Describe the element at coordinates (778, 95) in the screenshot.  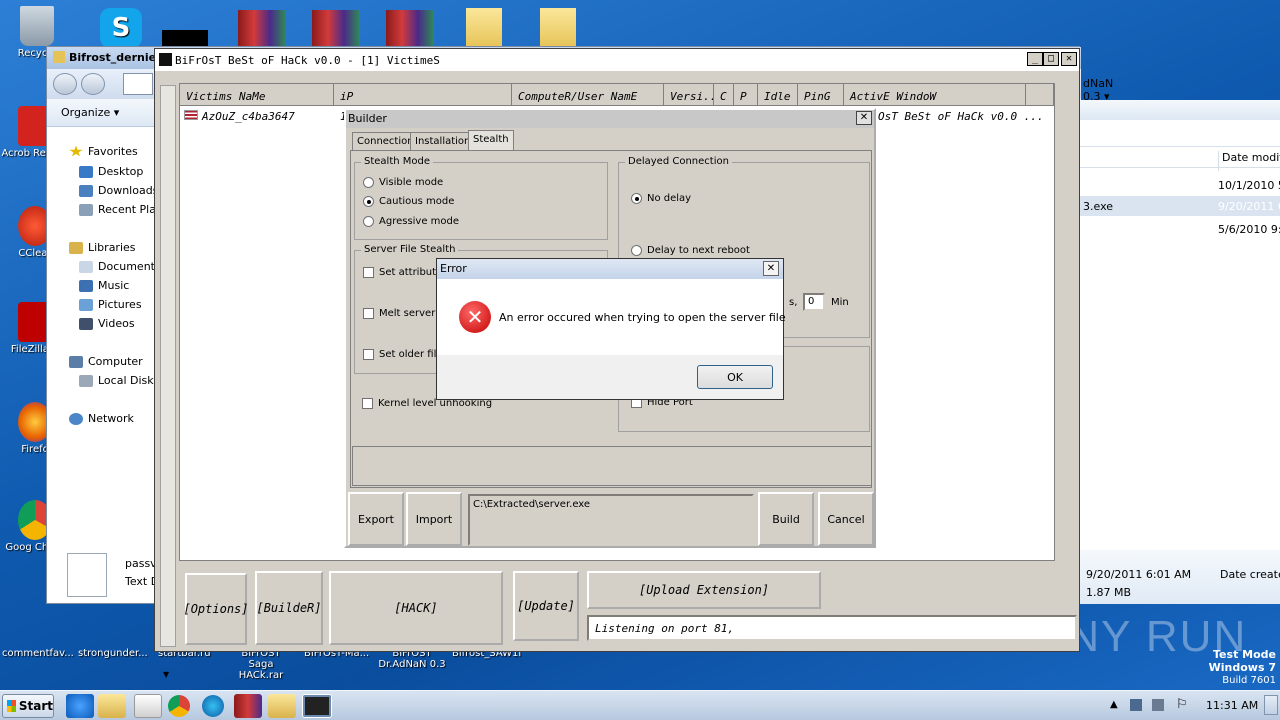
I see `column-header-idle: Idle` at that location.